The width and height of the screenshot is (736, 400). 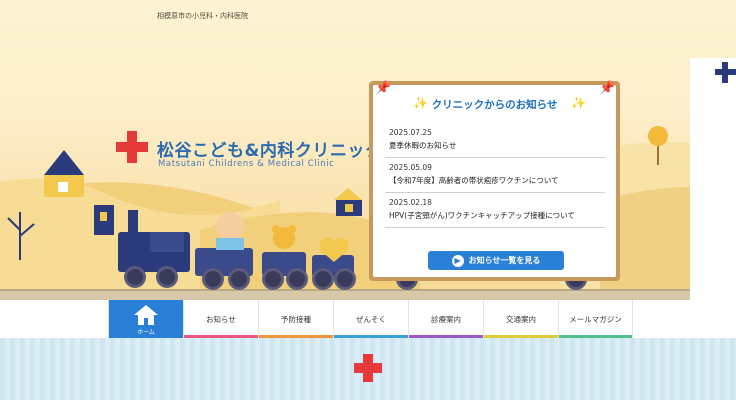 What do you see at coordinates (713, 179) in the screenshot?
I see `side-panel` at bounding box center [713, 179].